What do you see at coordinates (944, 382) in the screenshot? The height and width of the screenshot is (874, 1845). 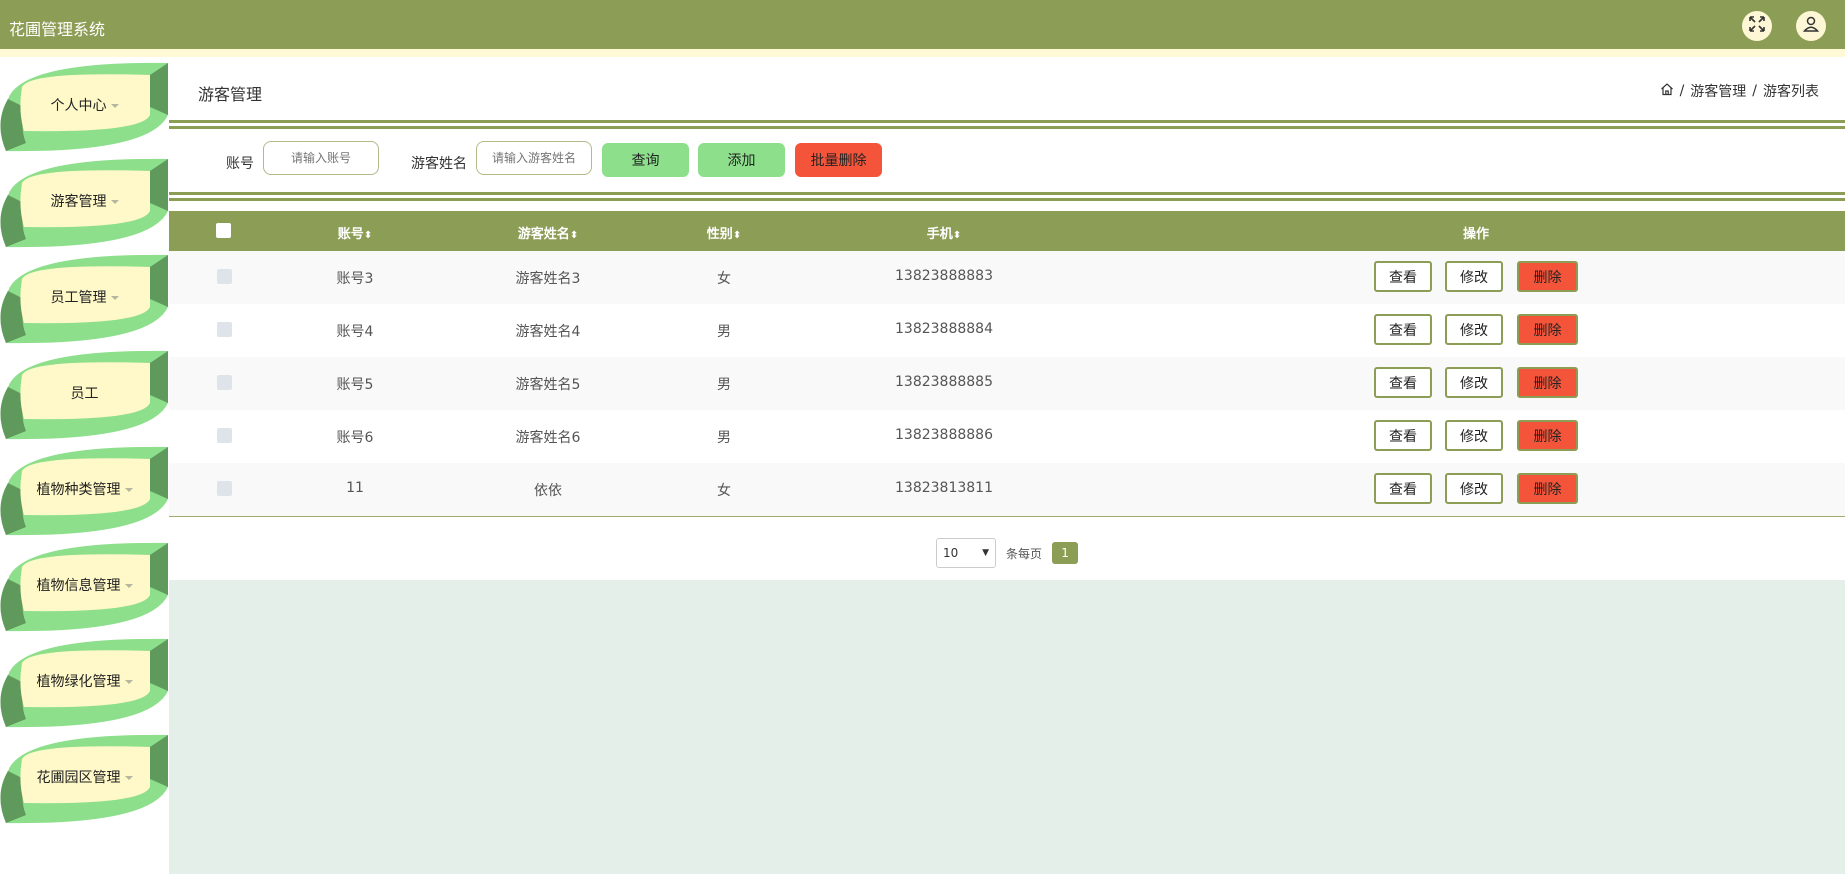 I see `cell-phone: 13823888885` at bounding box center [944, 382].